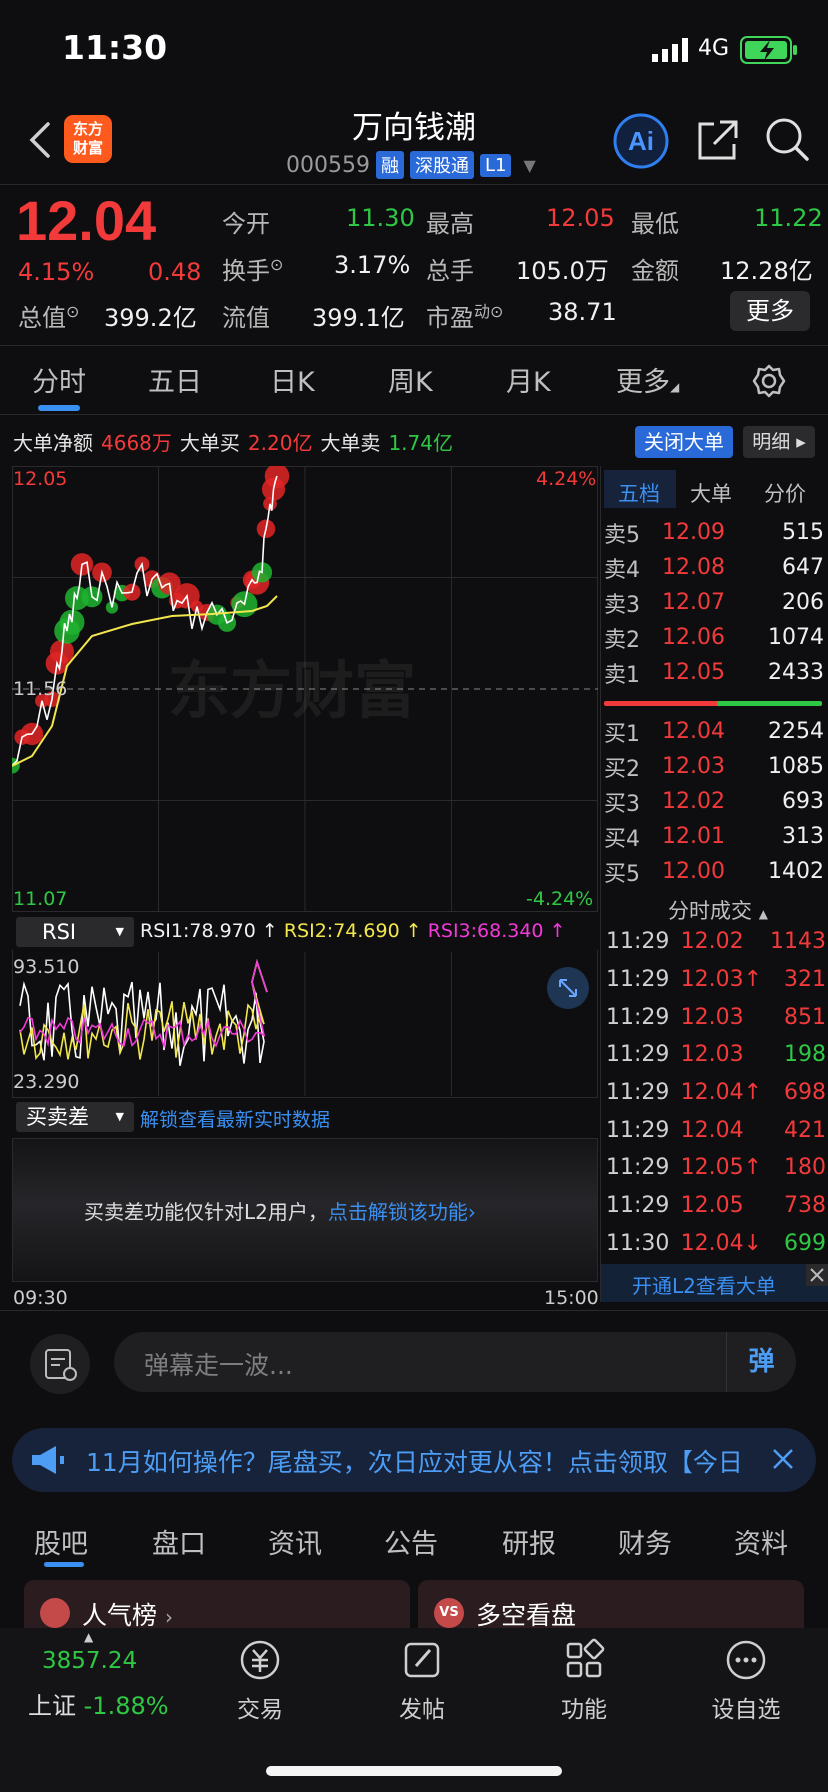 The image size is (828, 1792). Describe the element at coordinates (380, 218) in the screenshot. I see `open-value: 11.30` at that location.